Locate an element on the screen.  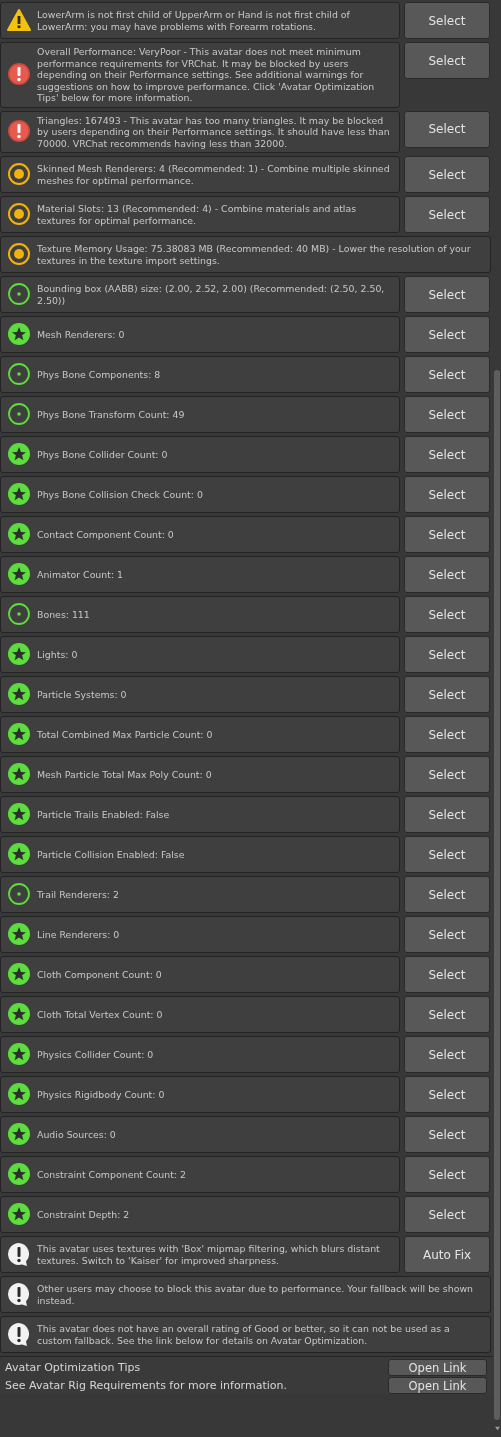
message-text: Constraint Component Count: 2 is located at coordinates (111, 1174).